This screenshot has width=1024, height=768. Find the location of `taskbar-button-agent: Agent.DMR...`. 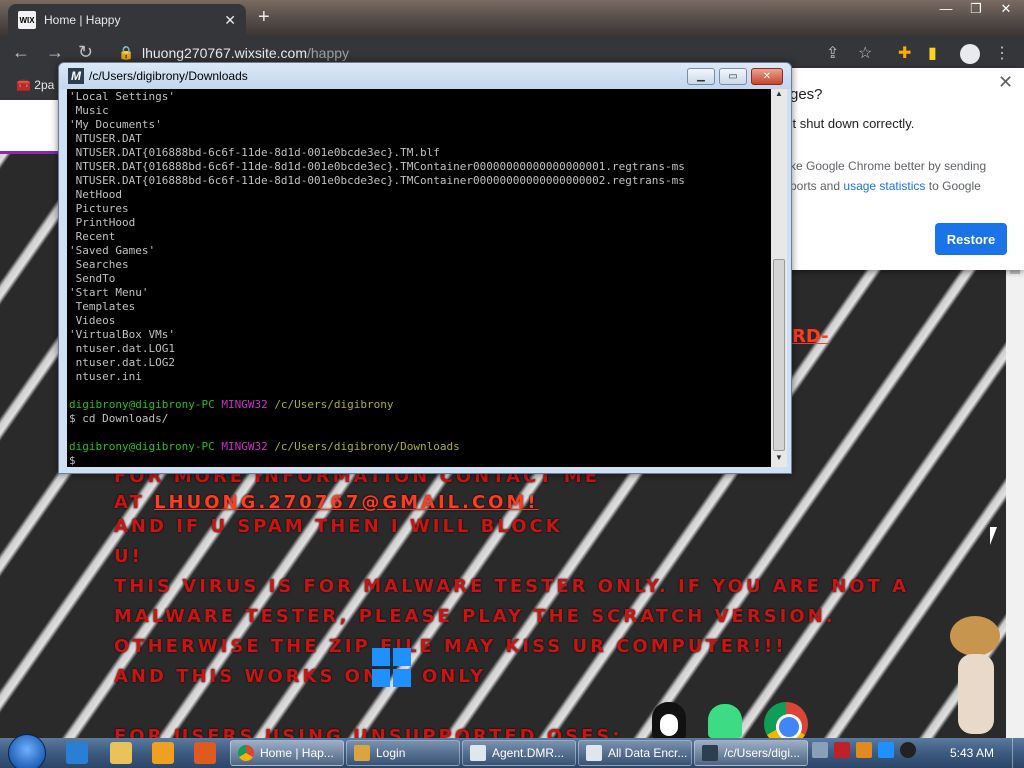

taskbar-button-agent: Agent.DMR... is located at coordinates (519, 753).